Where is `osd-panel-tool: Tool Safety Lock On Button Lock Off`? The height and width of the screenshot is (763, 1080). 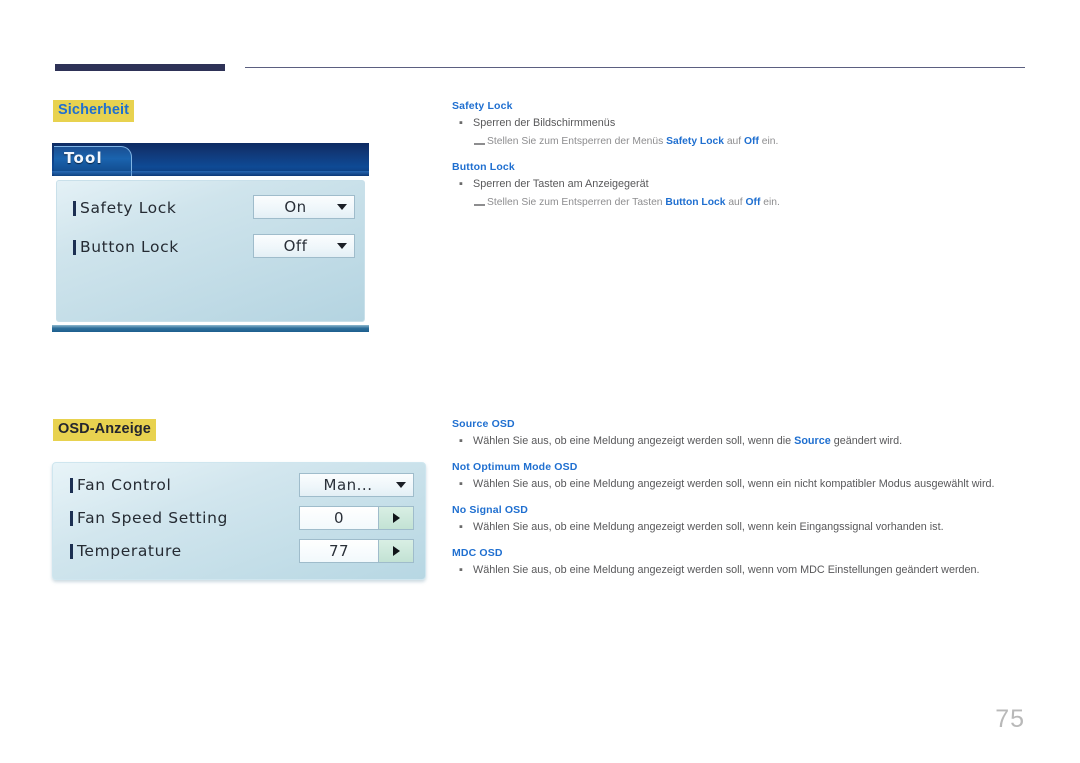
osd-panel-tool: Tool Safety Lock On Button Lock Off is located at coordinates (210, 237).